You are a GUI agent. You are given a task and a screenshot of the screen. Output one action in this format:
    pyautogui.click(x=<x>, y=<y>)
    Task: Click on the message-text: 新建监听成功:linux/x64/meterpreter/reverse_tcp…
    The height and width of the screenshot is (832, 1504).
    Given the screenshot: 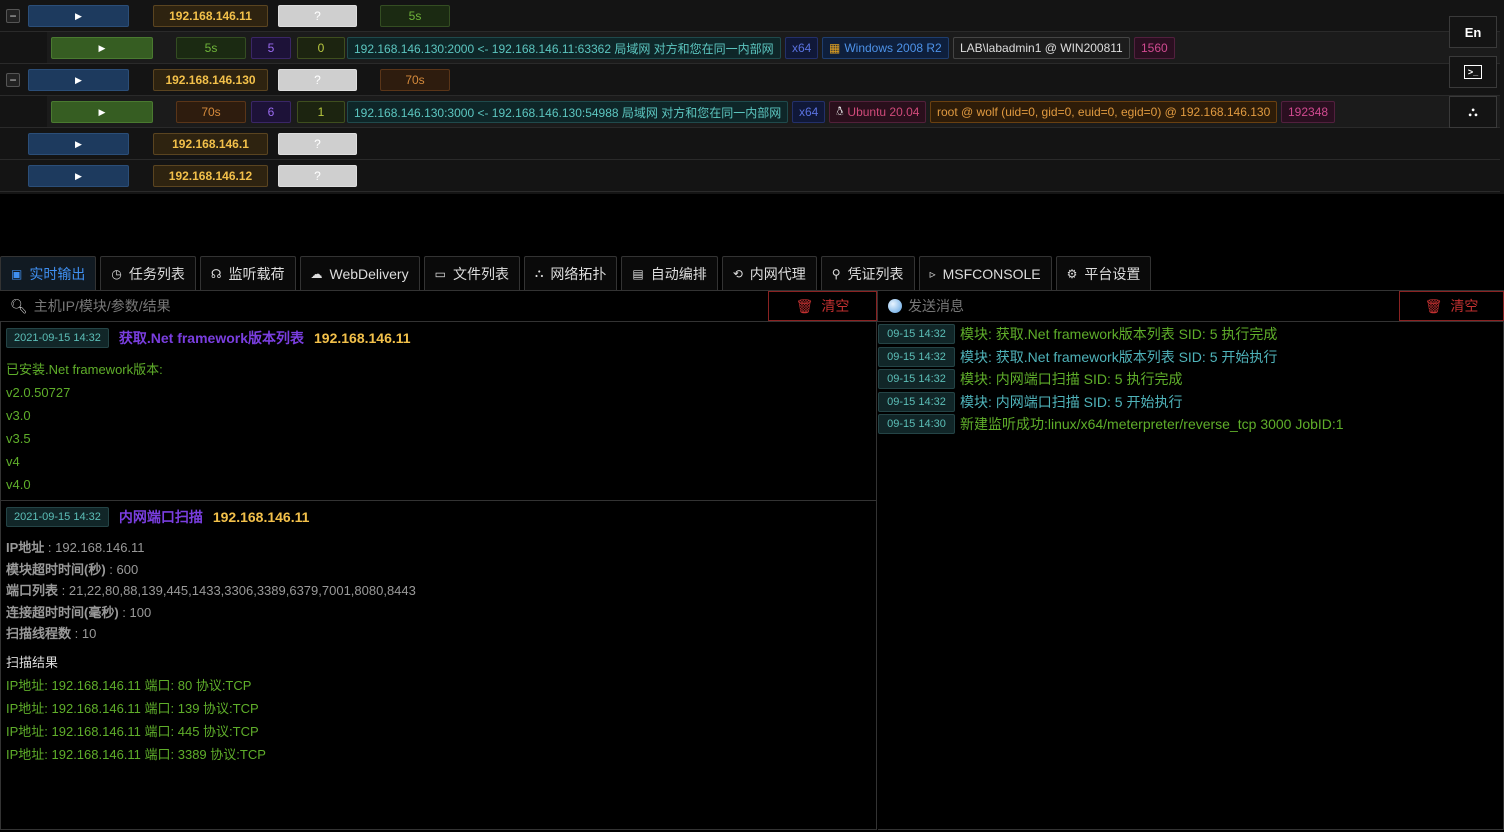 What is the action you would take?
    pyautogui.click(x=1152, y=424)
    